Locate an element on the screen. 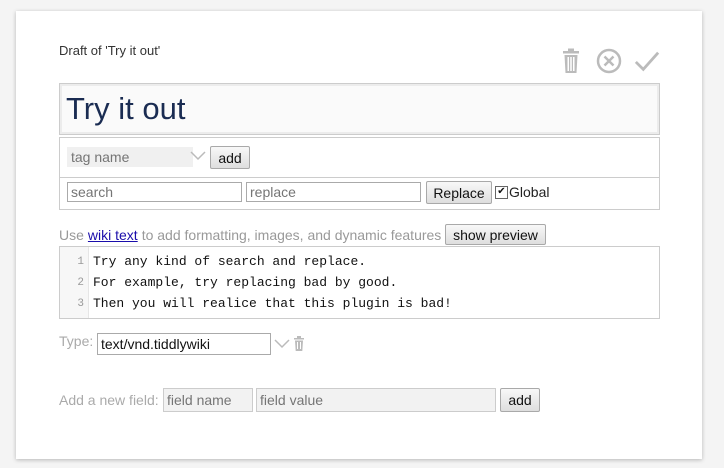 The height and width of the screenshot is (468, 724). add-field-button: add is located at coordinates (520, 400).